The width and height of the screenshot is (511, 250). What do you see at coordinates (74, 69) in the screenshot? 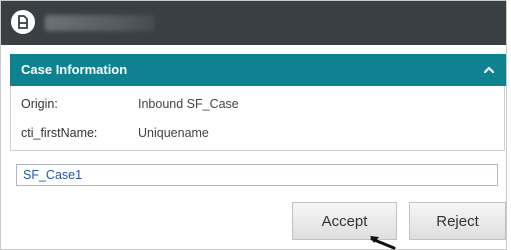
I see `section-title: Case Information` at bounding box center [74, 69].